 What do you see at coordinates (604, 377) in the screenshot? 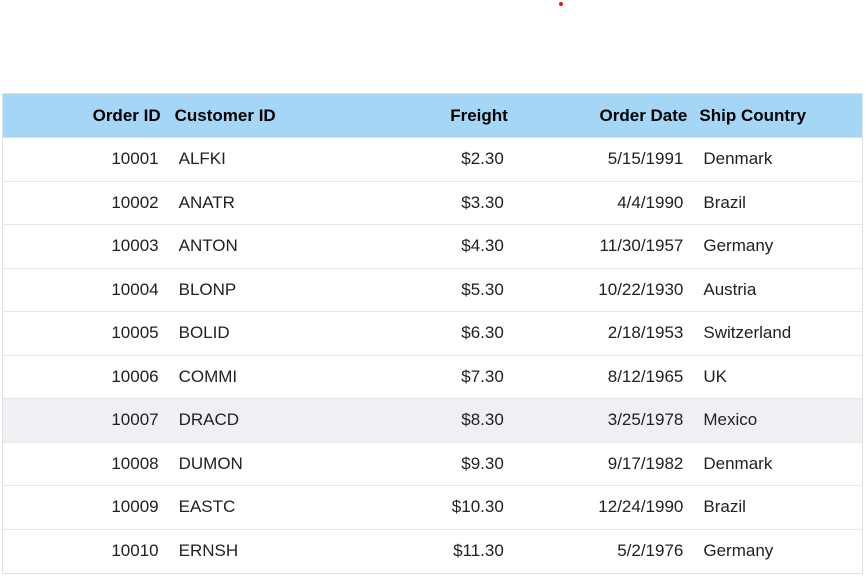
I see `order-date-cell: 8/12/1965` at bounding box center [604, 377].